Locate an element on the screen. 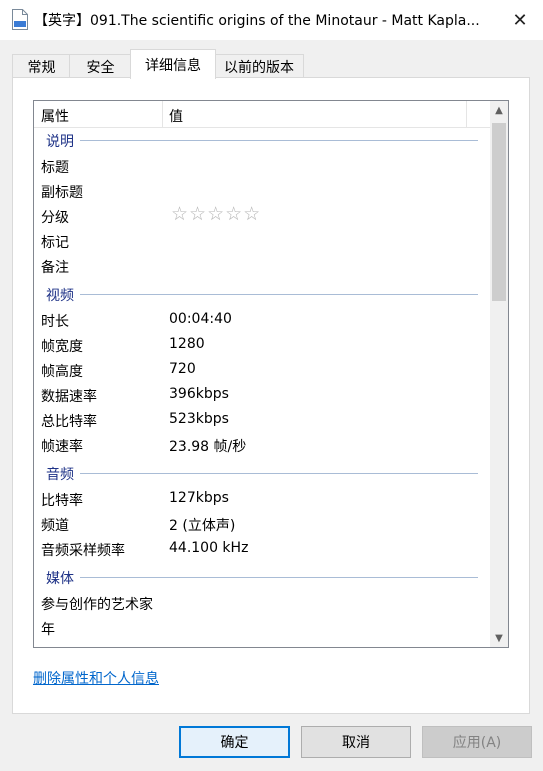 The width and height of the screenshot is (543, 771). property-value: 2 (立体声) is located at coordinates (202, 526).